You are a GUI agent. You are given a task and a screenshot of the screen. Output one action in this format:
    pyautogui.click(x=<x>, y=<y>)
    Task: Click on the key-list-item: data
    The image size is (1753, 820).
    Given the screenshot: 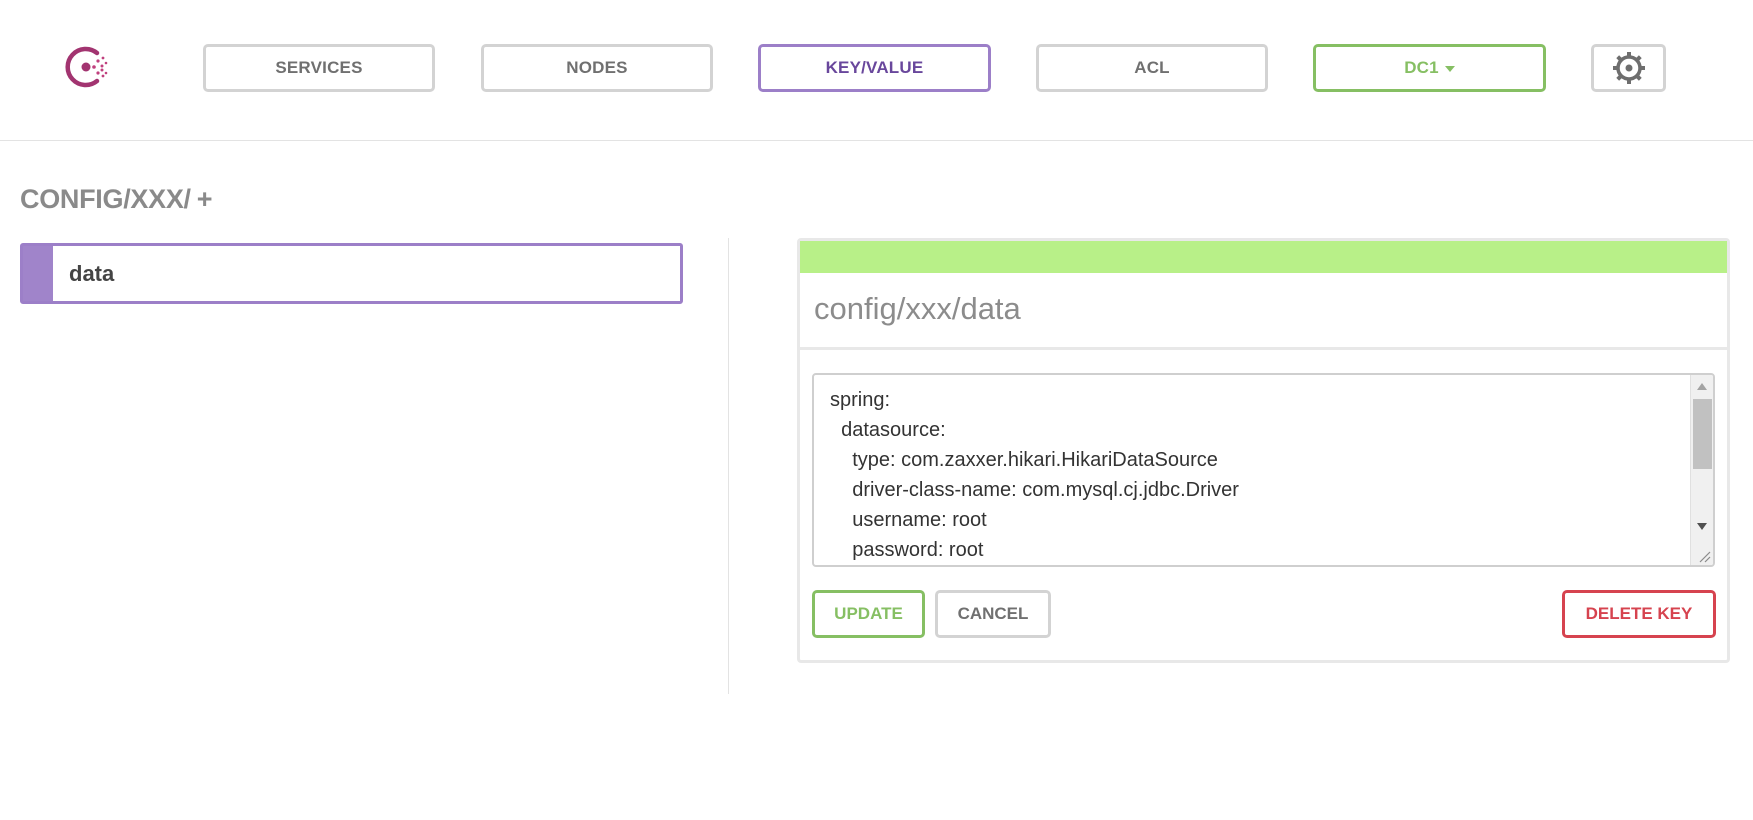 What is the action you would take?
    pyautogui.click(x=351, y=273)
    